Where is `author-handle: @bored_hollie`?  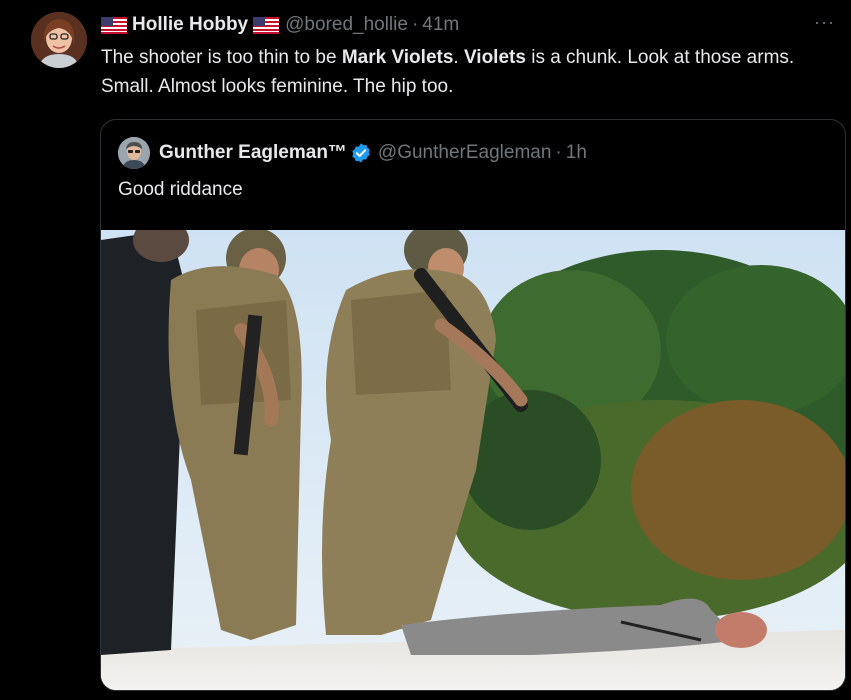
author-handle: @bored_hollie is located at coordinates (346, 25).